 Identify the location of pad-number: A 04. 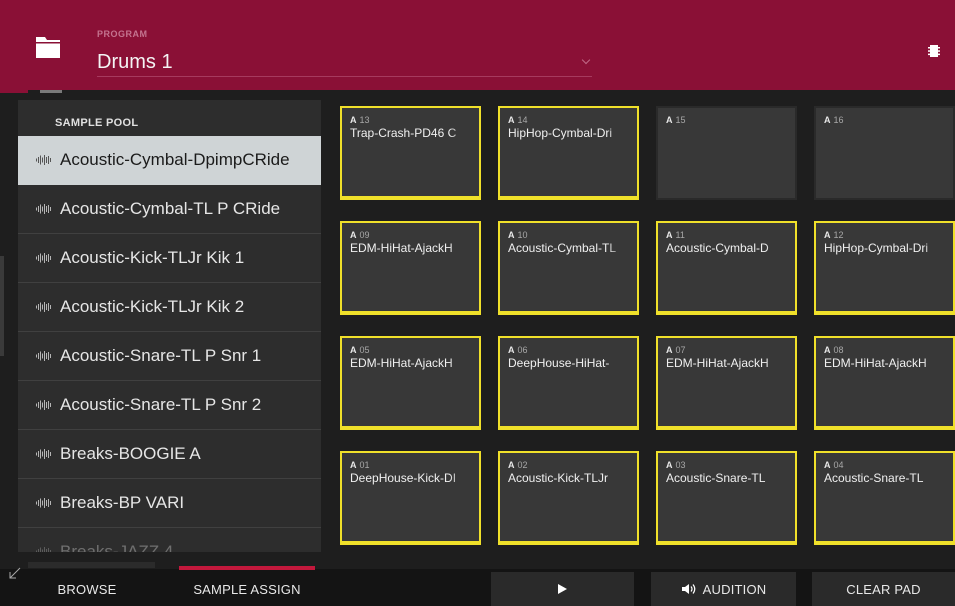
(834, 465).